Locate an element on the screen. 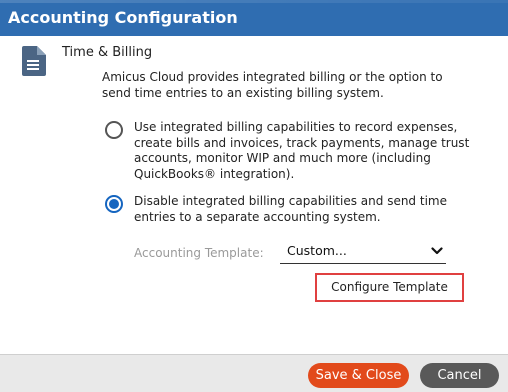  chevron-down-icon is located at coordinates (437, 251).